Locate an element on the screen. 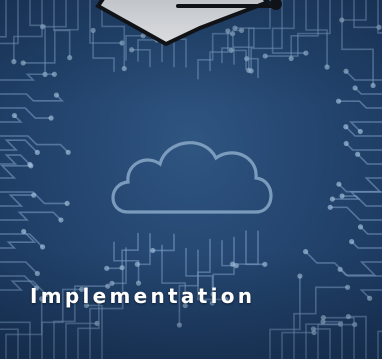 The height and width of the screenshot is (359, 382). cloud-icon is located at coordinates (192, 177).